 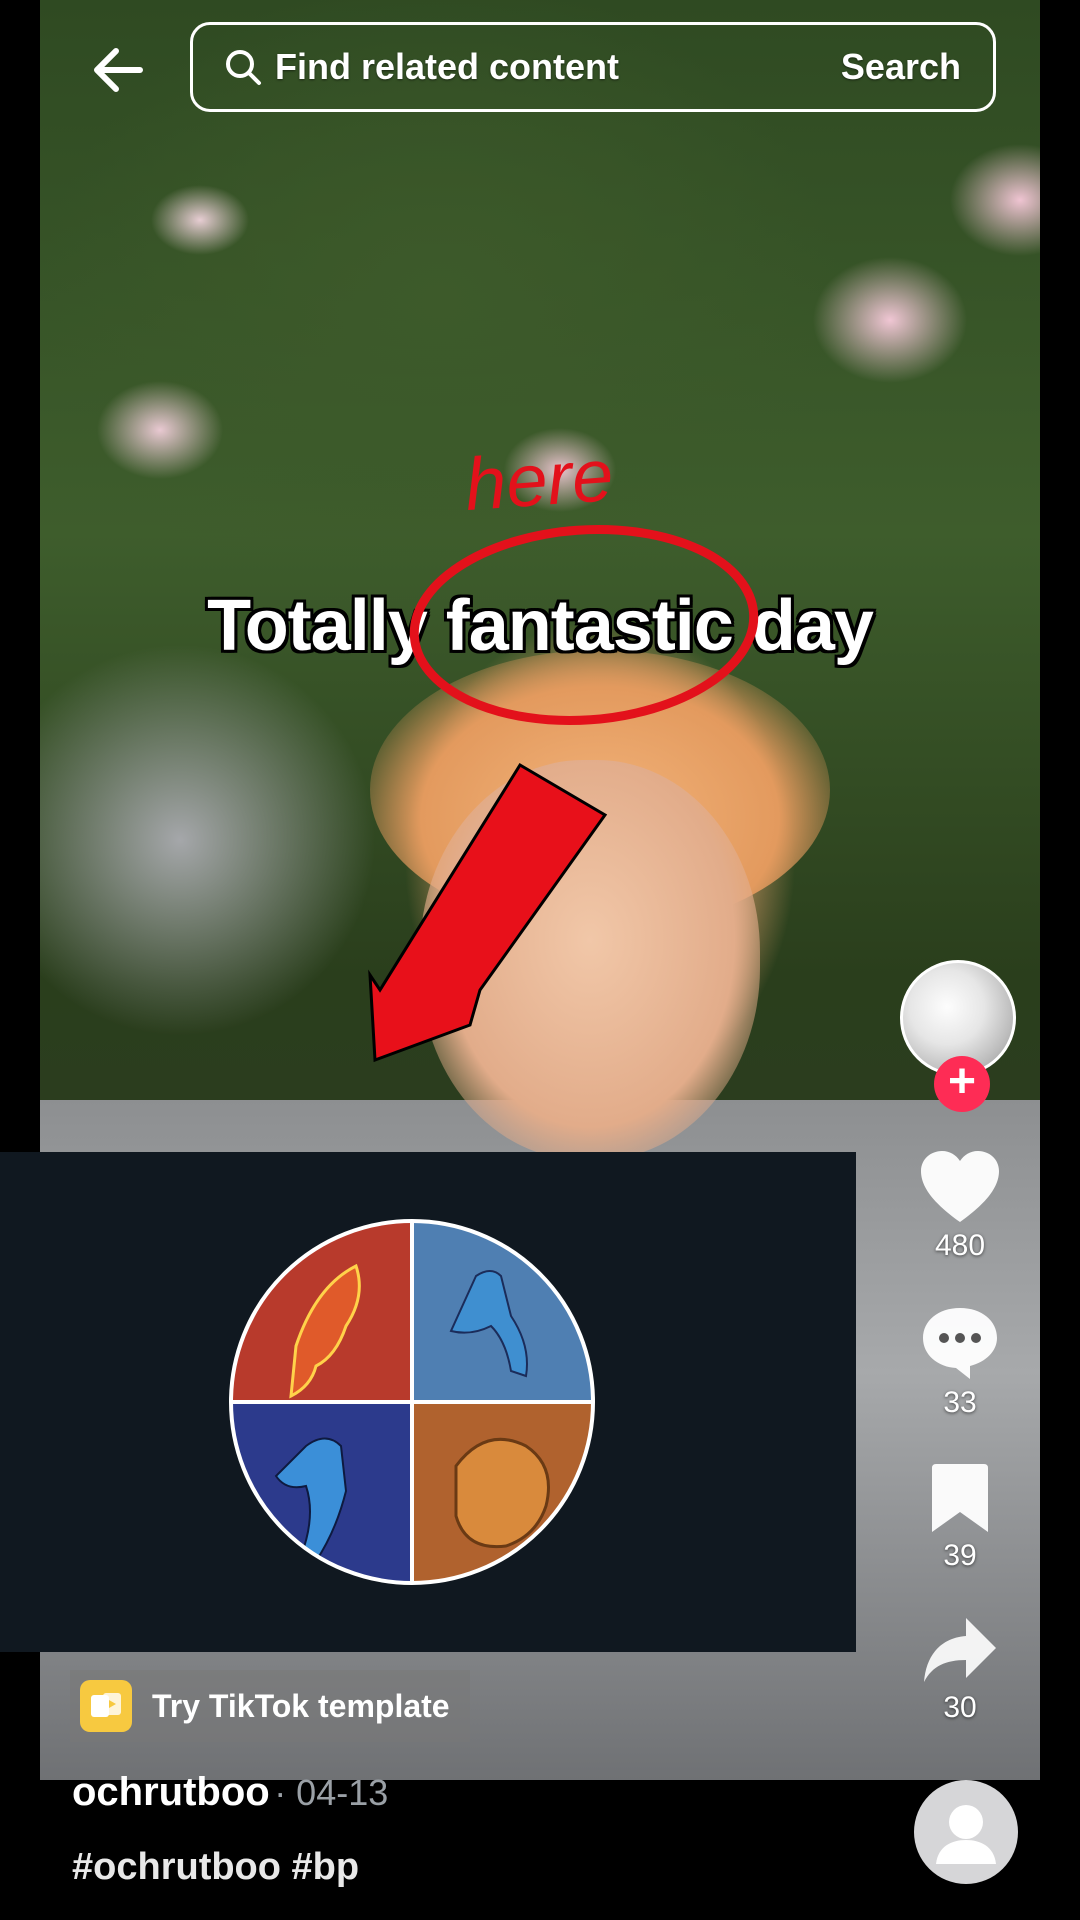 What do you see at coordinates (901, 67) in the screenshot?
I see `search-button: Search` at bounding box center [901, 67].